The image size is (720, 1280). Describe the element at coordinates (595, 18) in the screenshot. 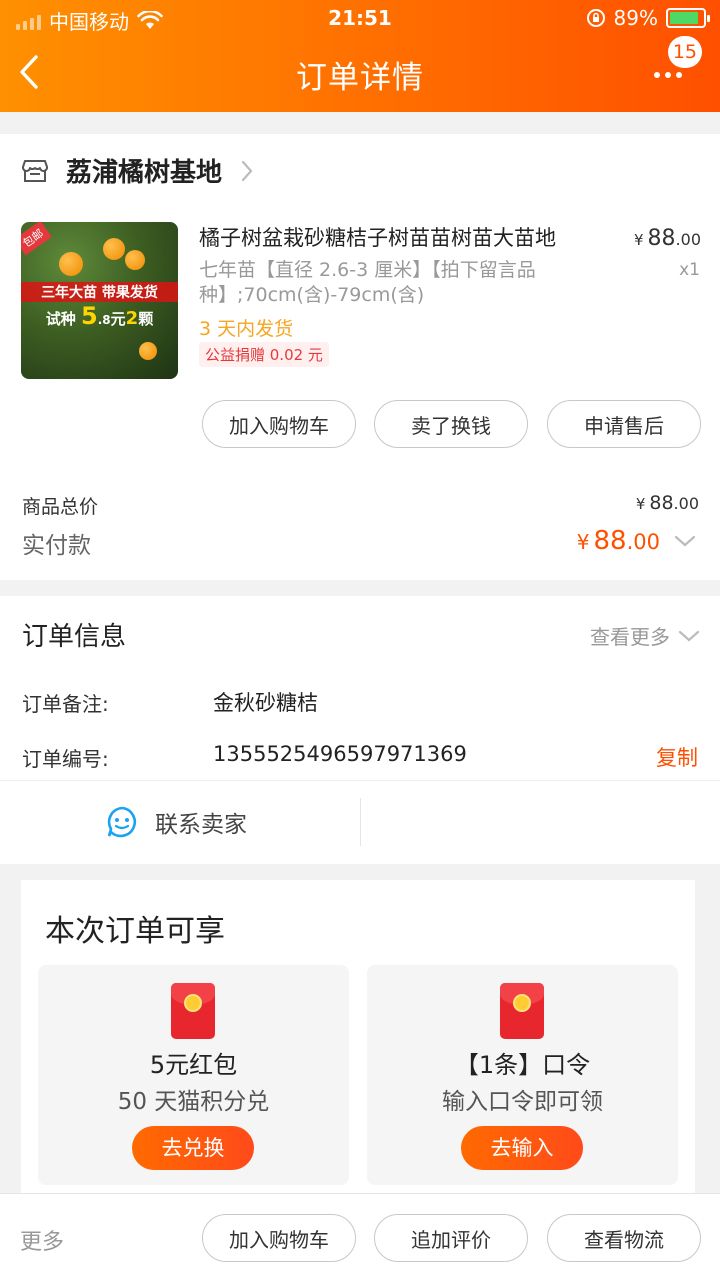

I see `rotation-lock-icon` at that location.